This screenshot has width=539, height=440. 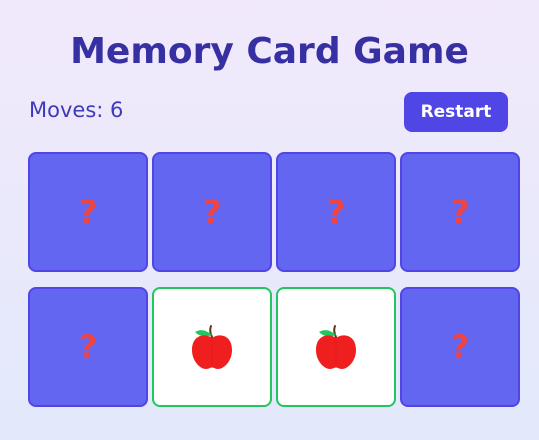 What do you see at coordinates (456, 112) in the screenshot?
I see `restart-button: Restart` at bounding box center [456, 112].